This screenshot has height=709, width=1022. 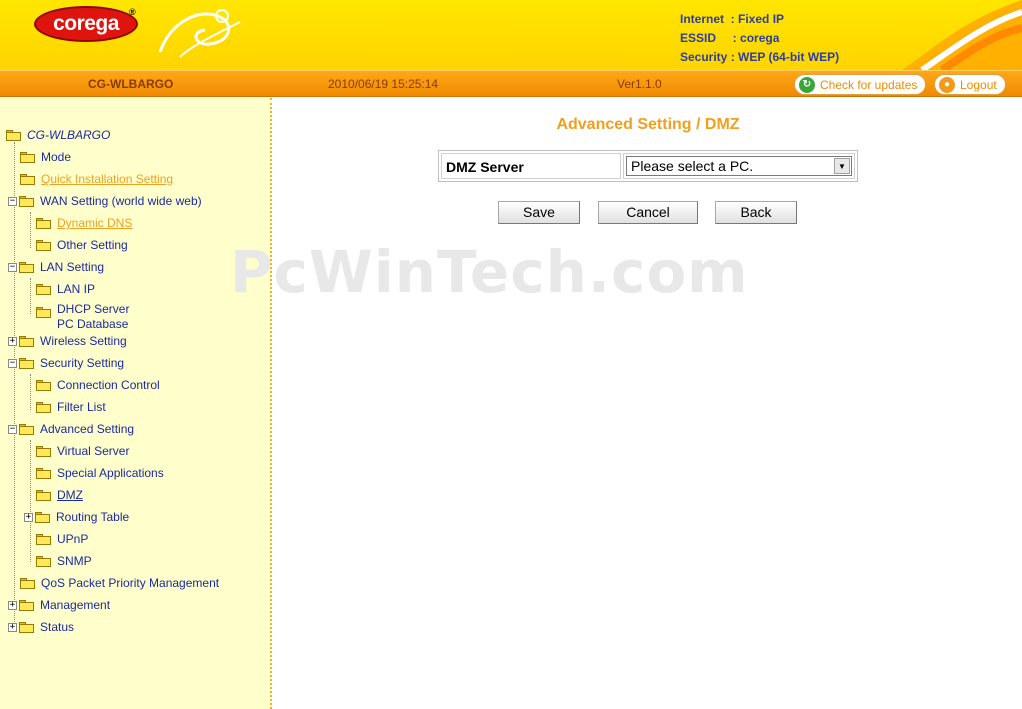 I want to click on dmz-server-label: DMZ Server, so click(x=531, y=166).